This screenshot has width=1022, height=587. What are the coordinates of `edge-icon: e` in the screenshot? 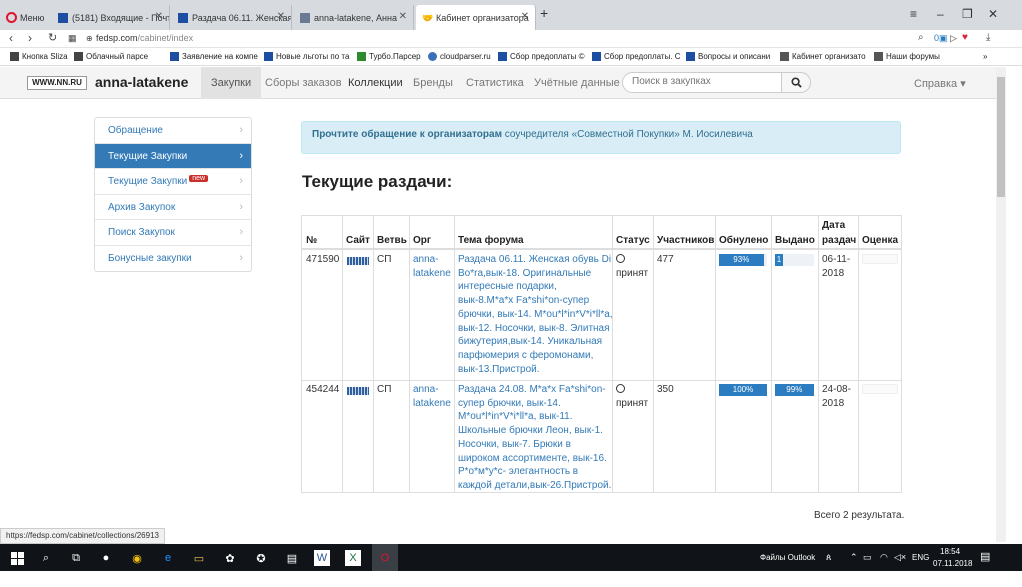 It's located at (168, 558).